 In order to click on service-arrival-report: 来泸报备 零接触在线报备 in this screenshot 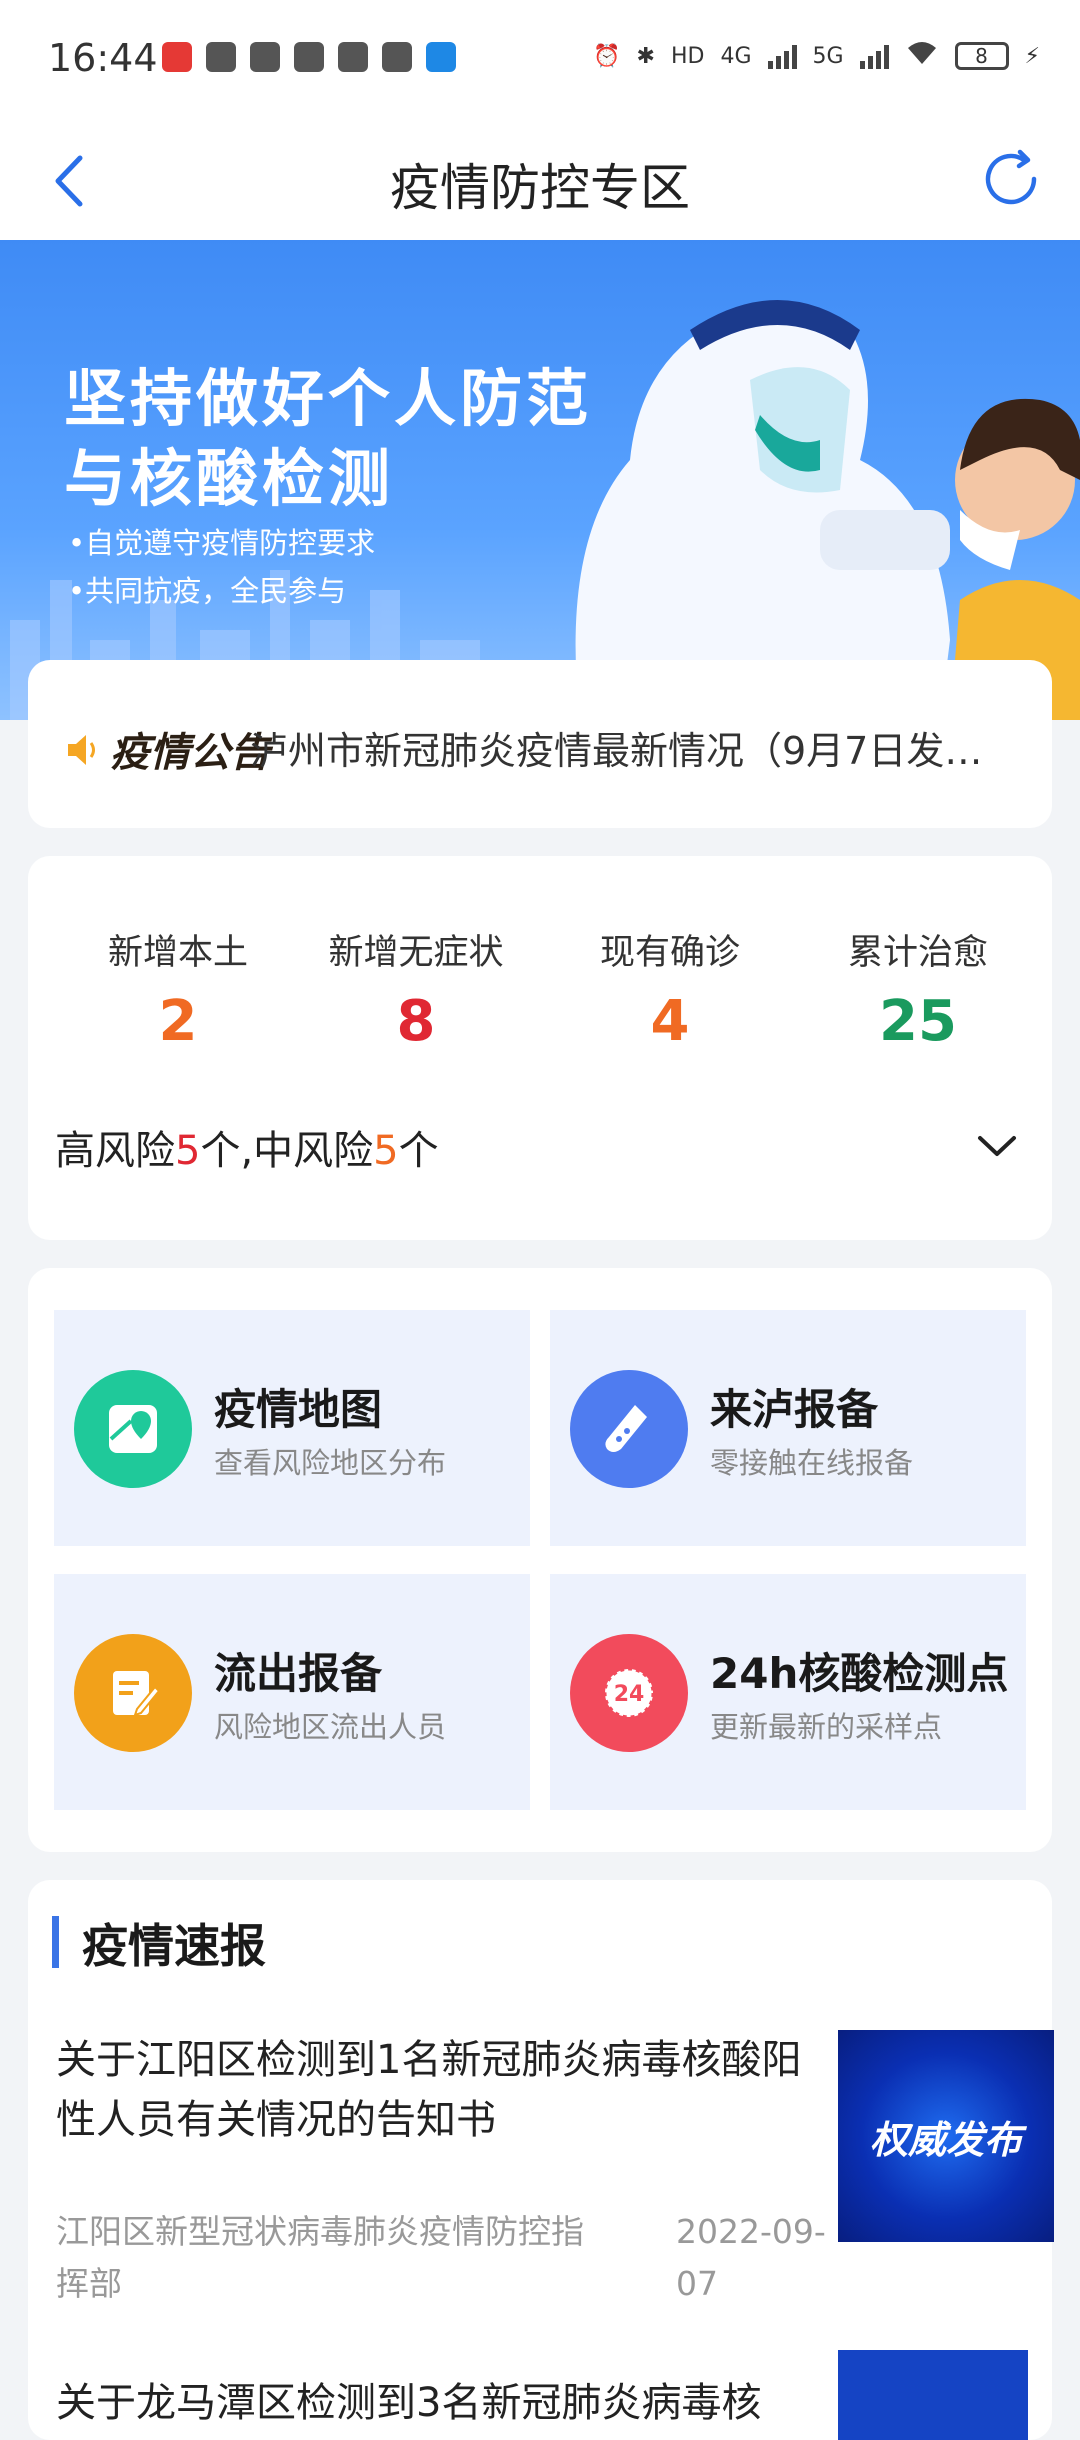, I will do `click(788, 1428)`.